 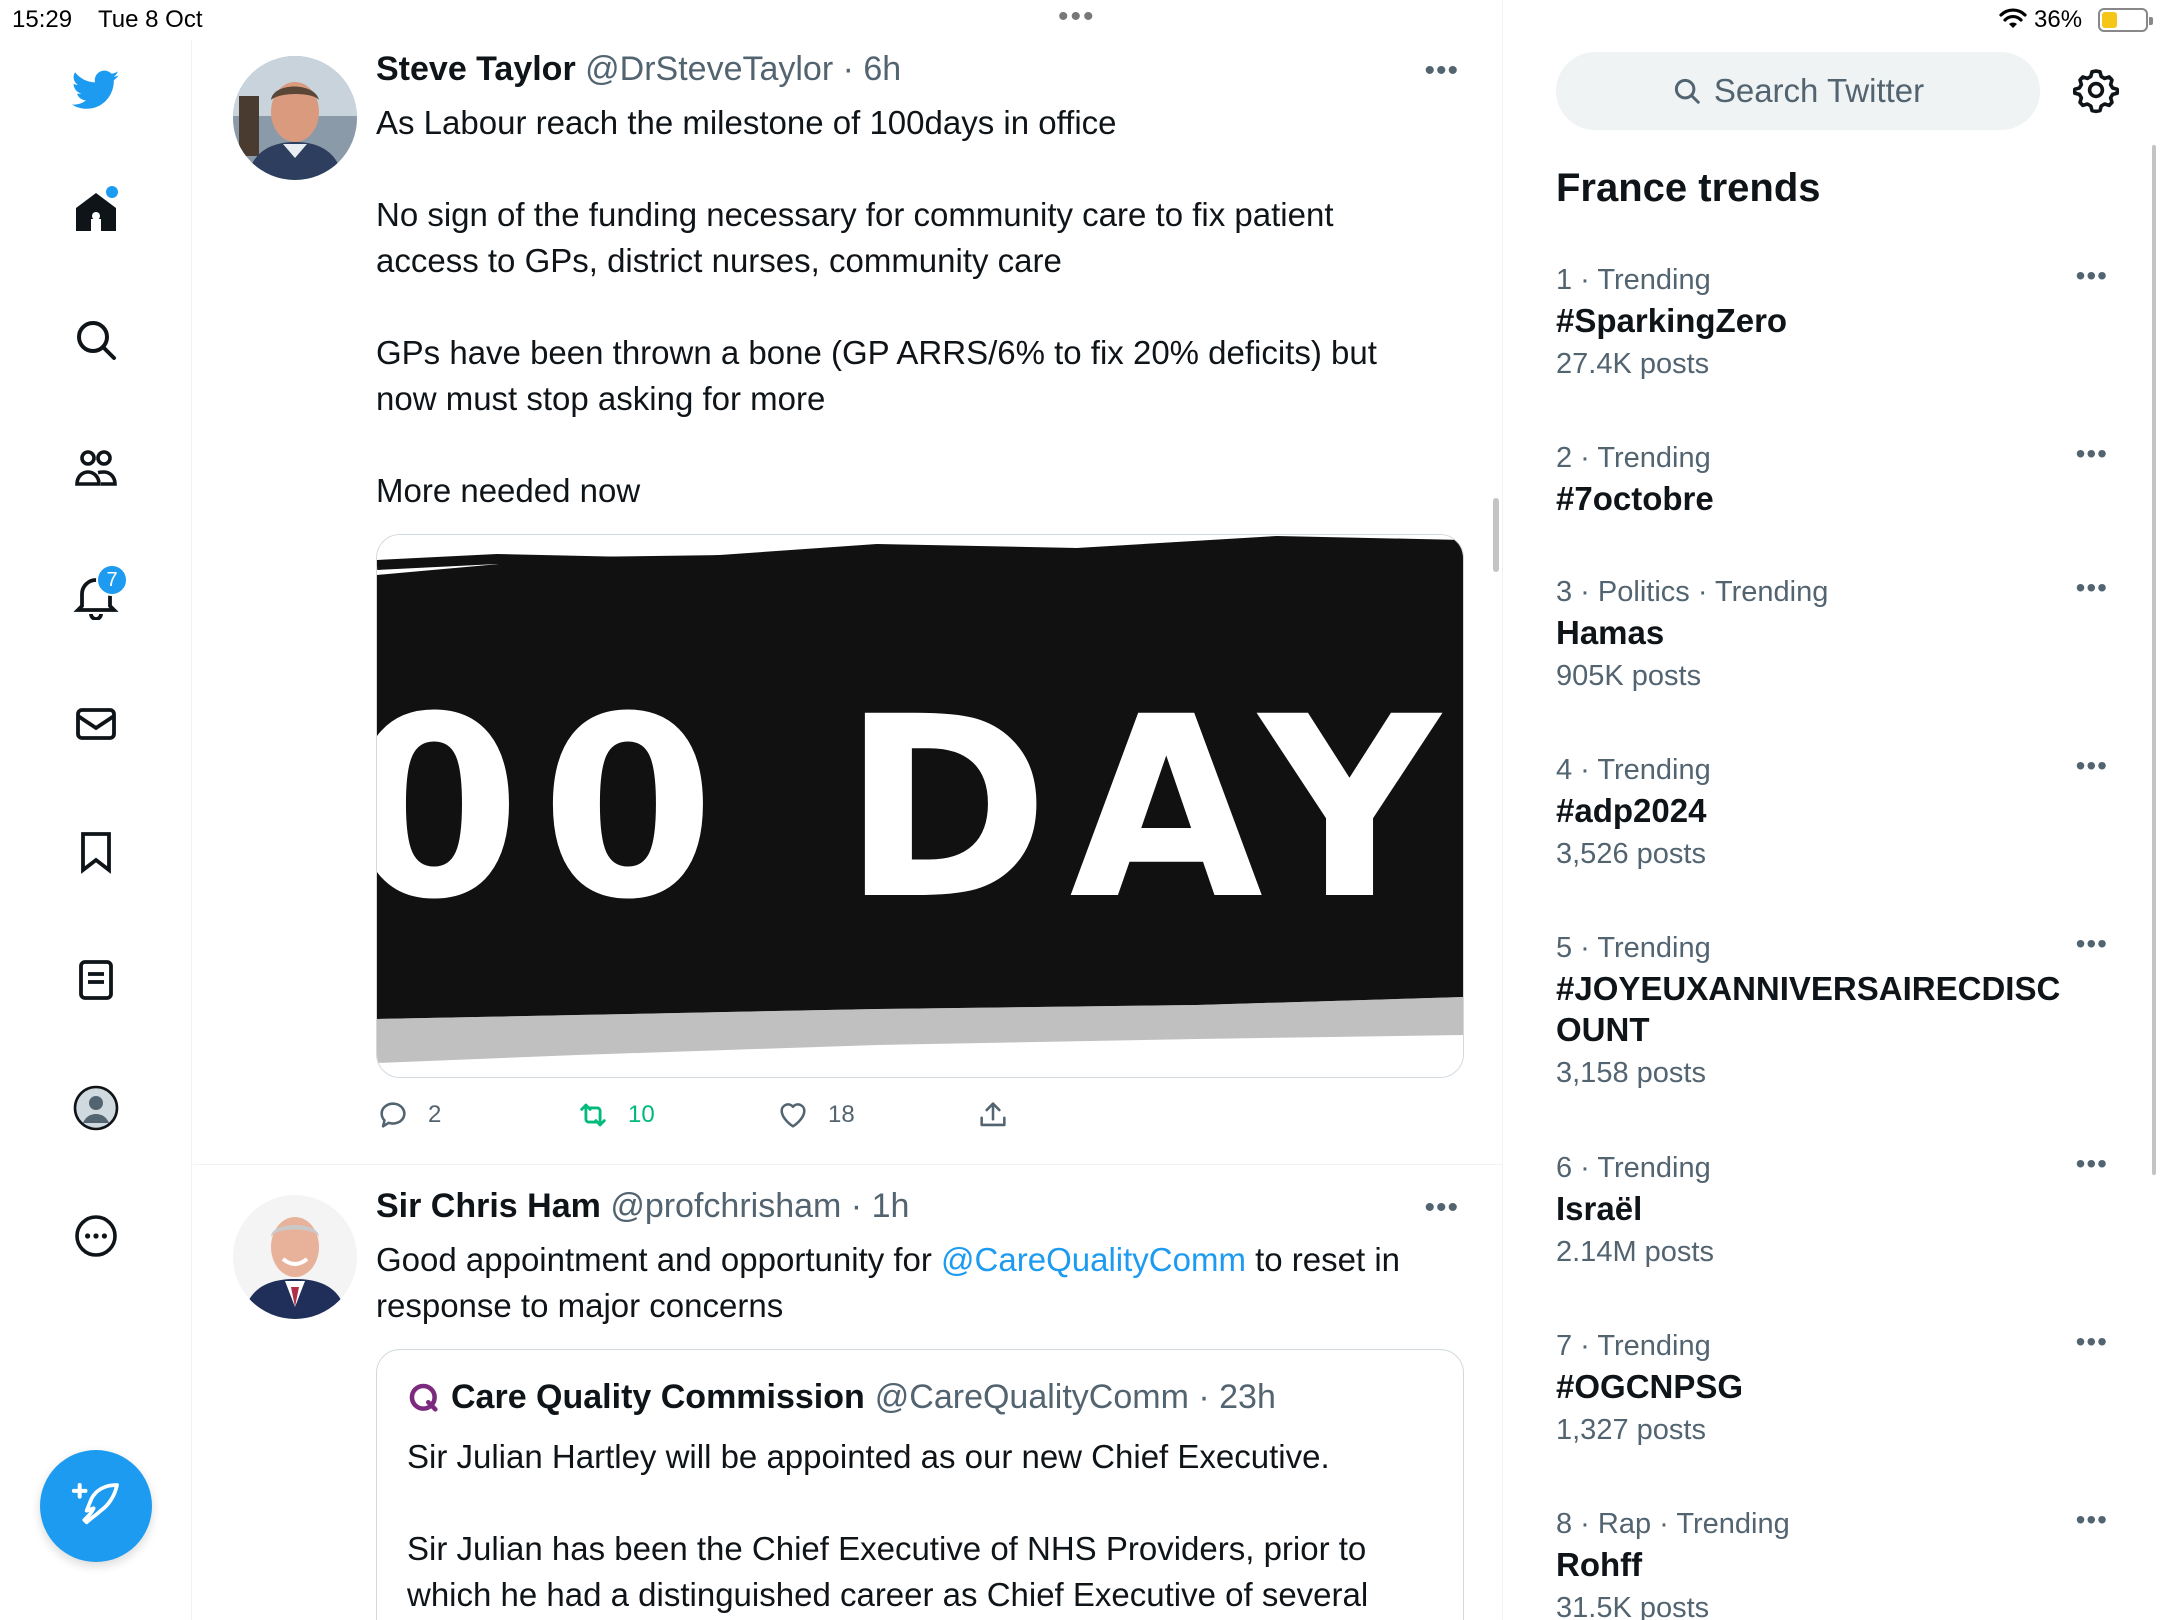 I want to click on trend-posts: 3,158 posts, so click(x=1631, y=1073).